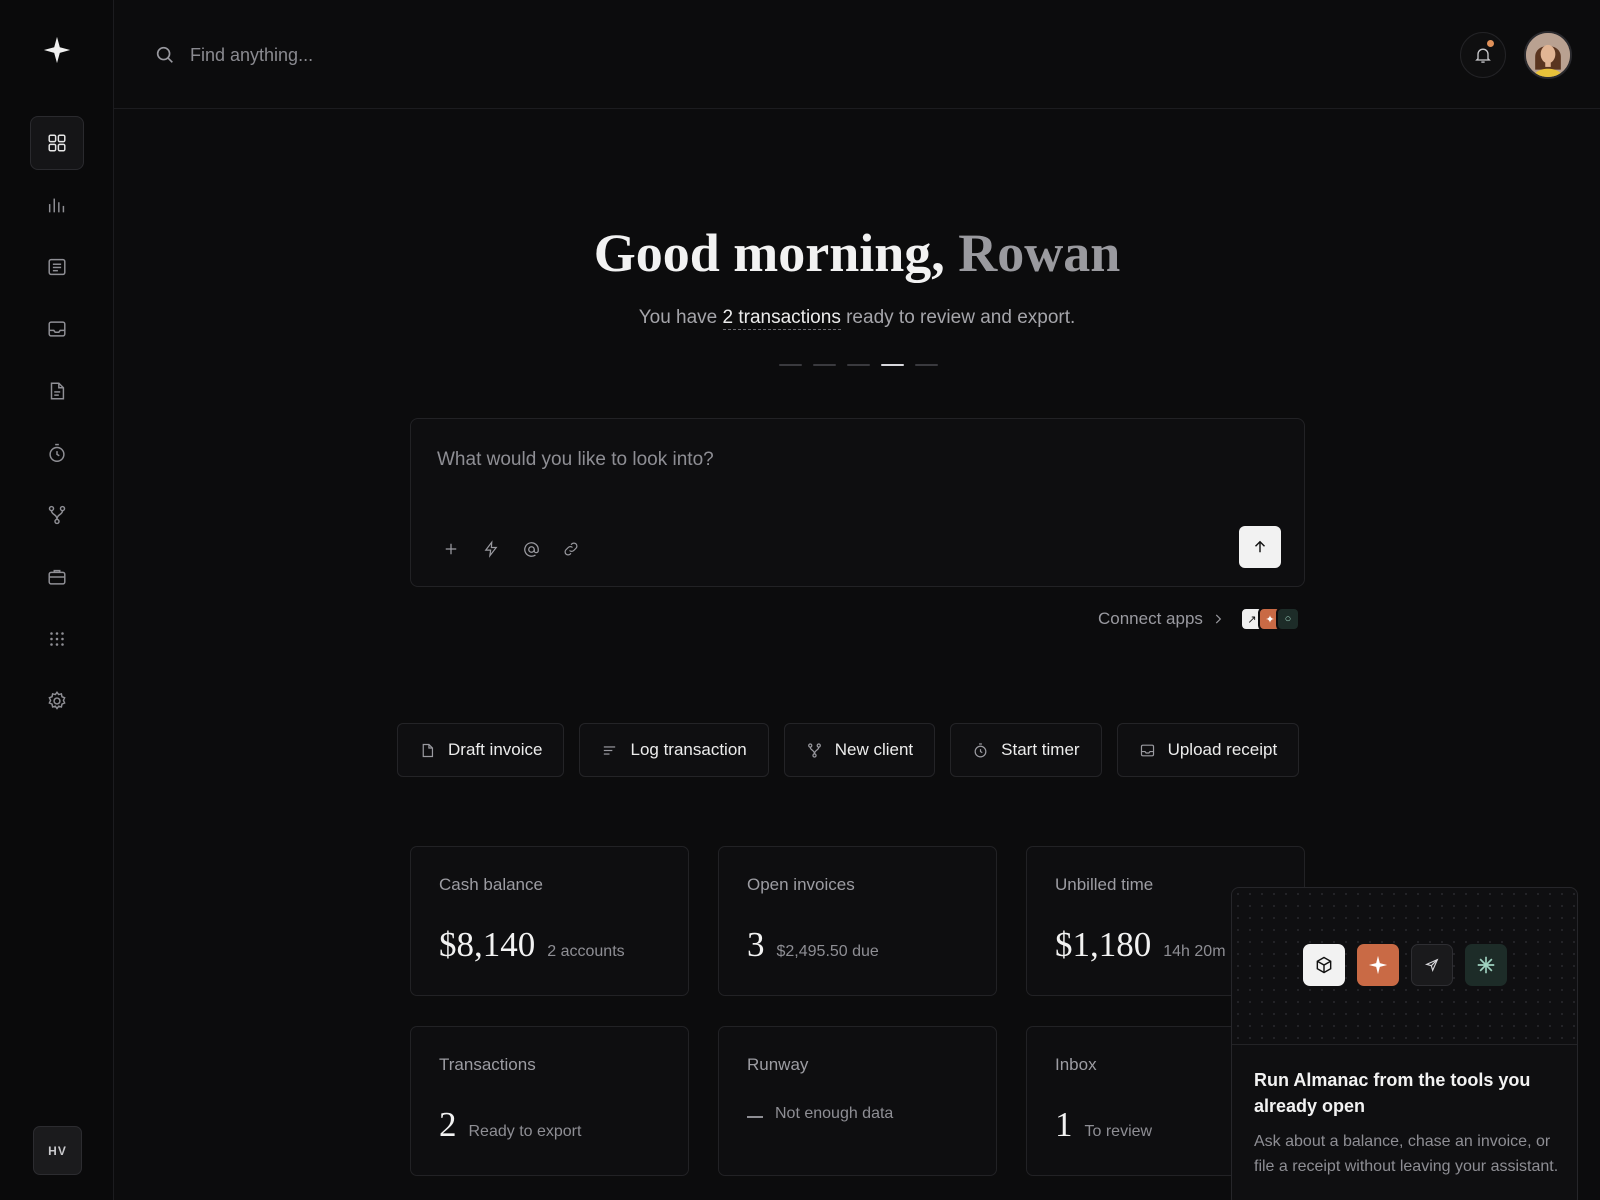 The width and height of the screenshot is (1600, 1200). What do you see at coordinates (874, 749) in the screenshot?
I see `action-label: New client` at bounding box center [874, 749].